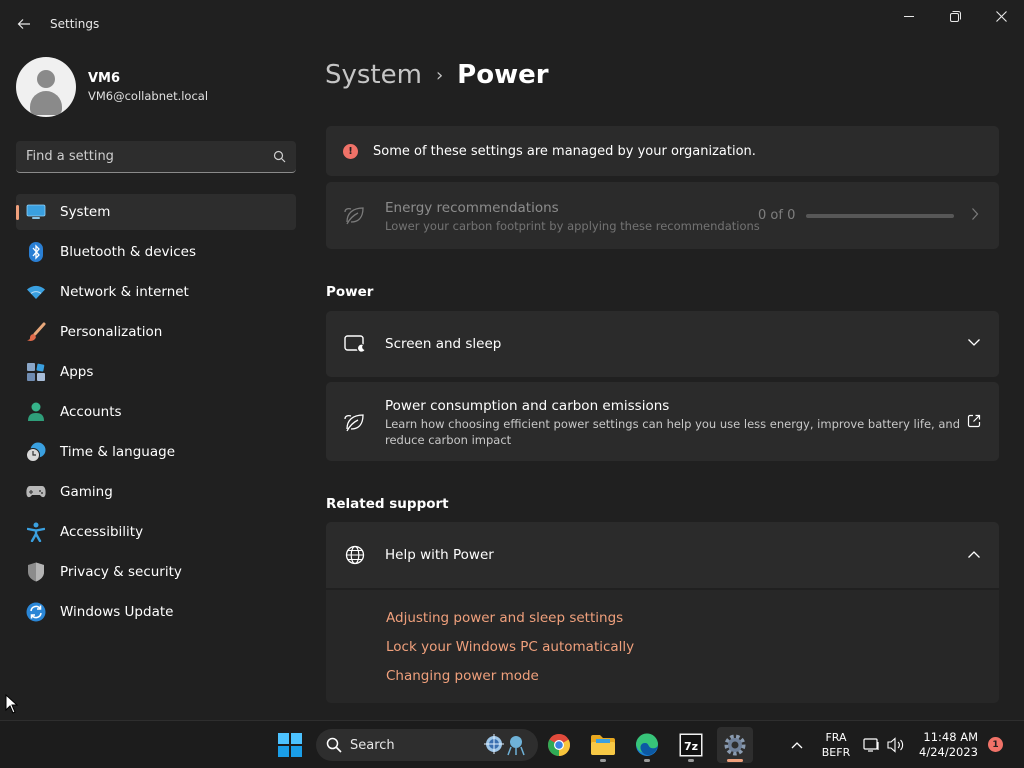  What do you see at coordinates (647, 745) in the screenshot?
I see `edge-taskbar-button` at bounding box center [647, 745].